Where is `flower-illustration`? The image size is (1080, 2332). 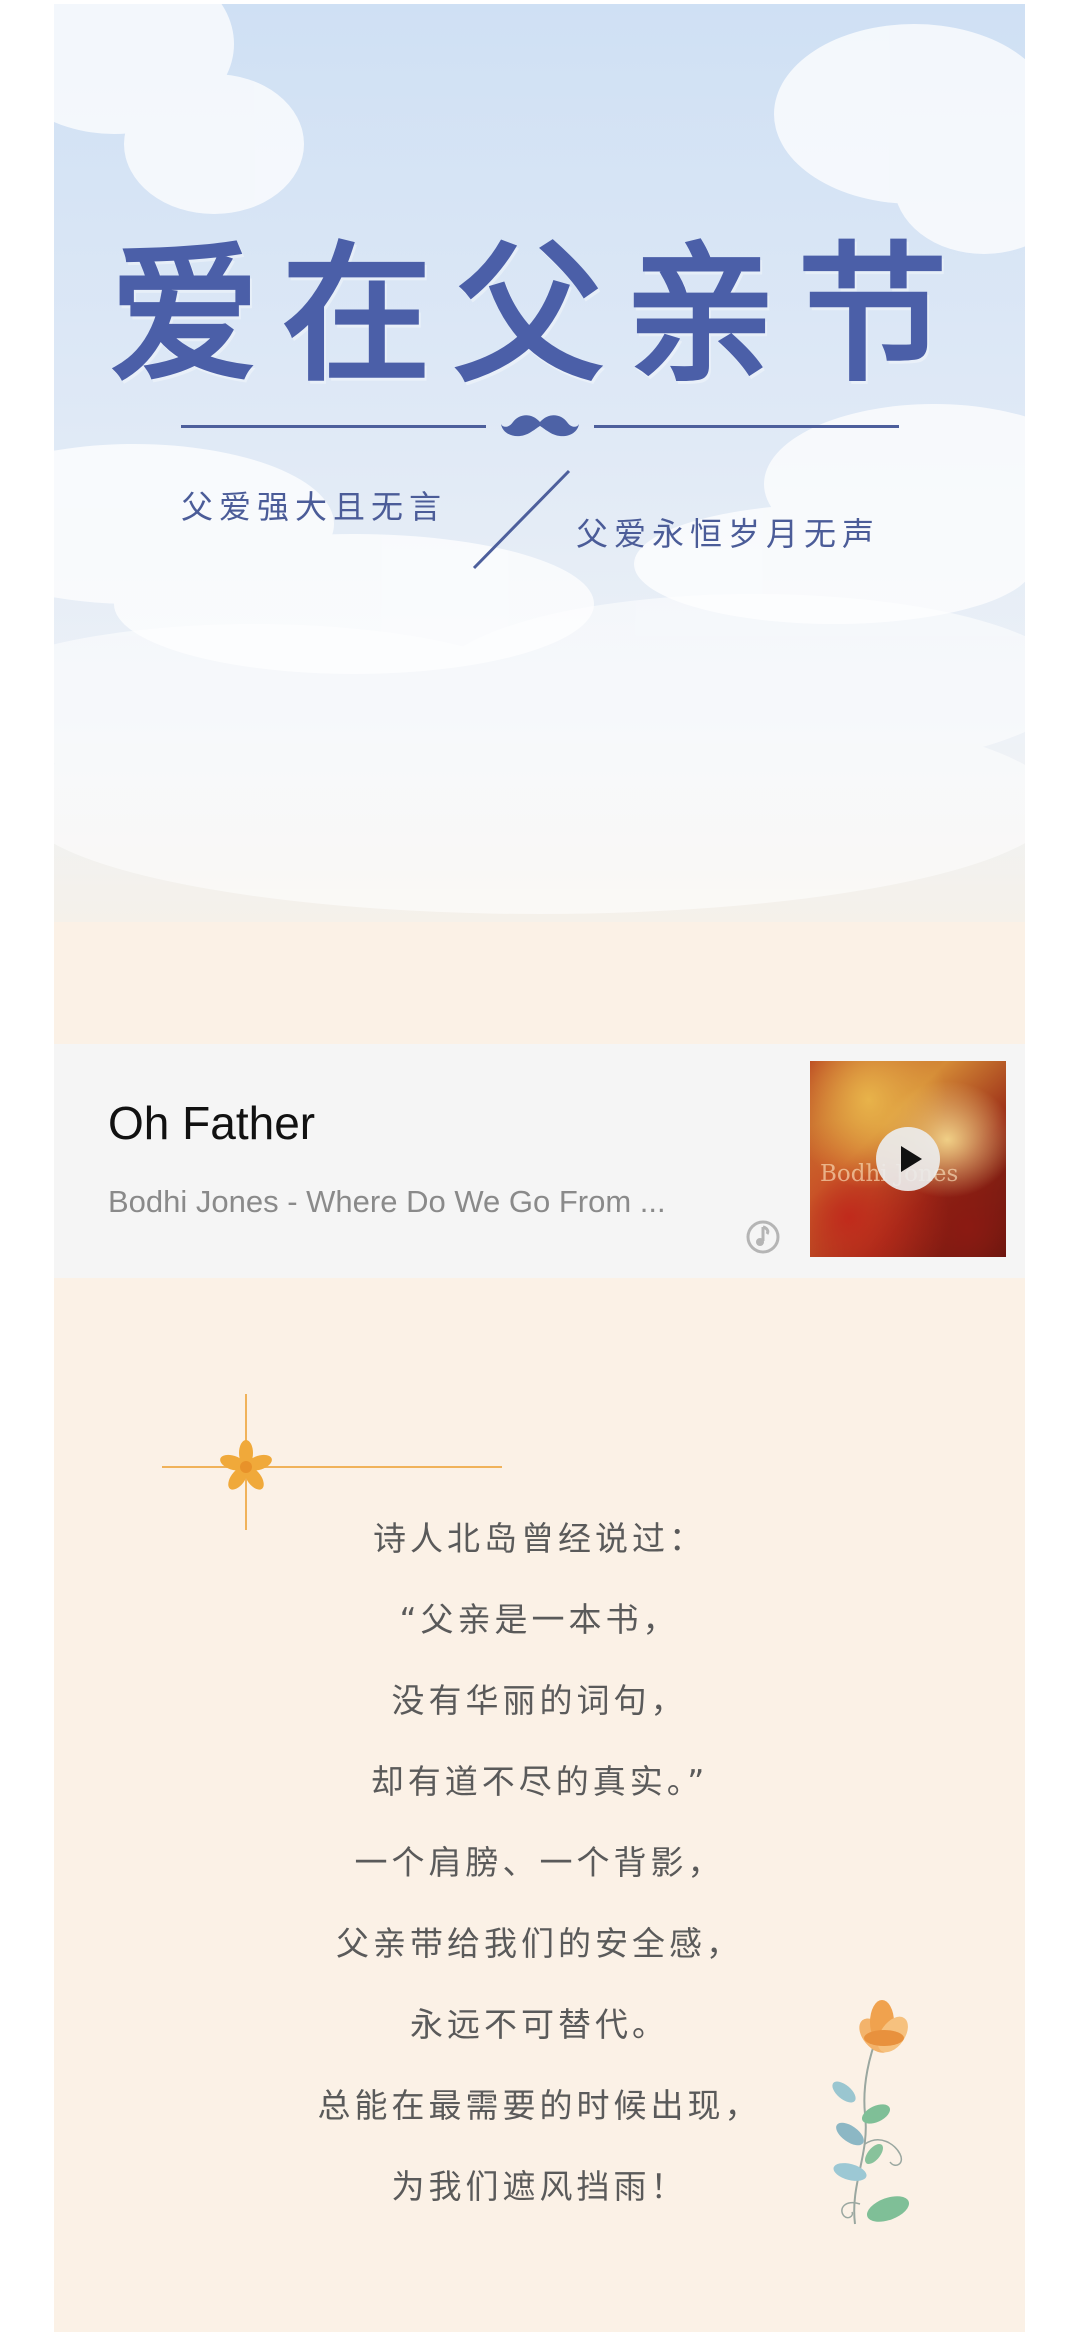
flower-illustration is located at coordinates (871, 2112).